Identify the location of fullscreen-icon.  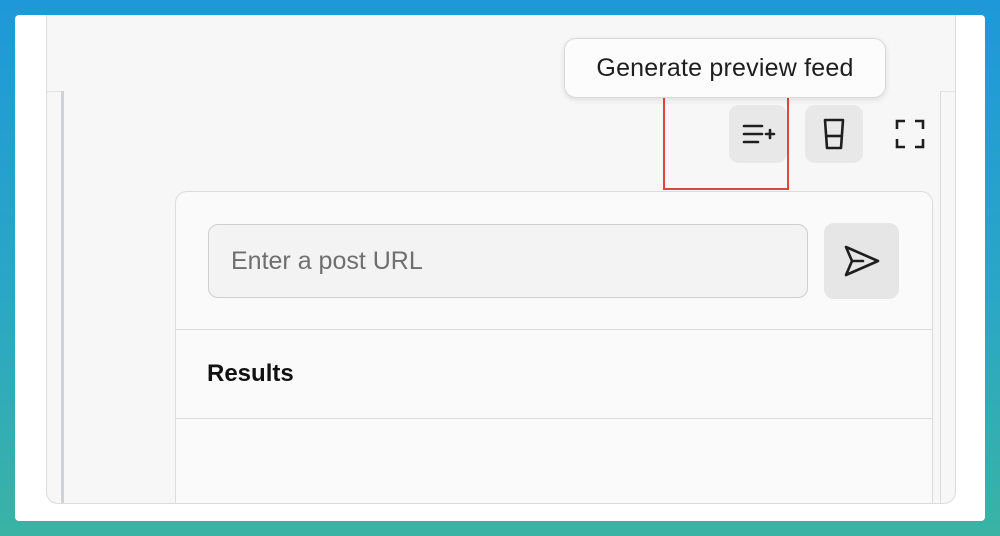
(910, 134).